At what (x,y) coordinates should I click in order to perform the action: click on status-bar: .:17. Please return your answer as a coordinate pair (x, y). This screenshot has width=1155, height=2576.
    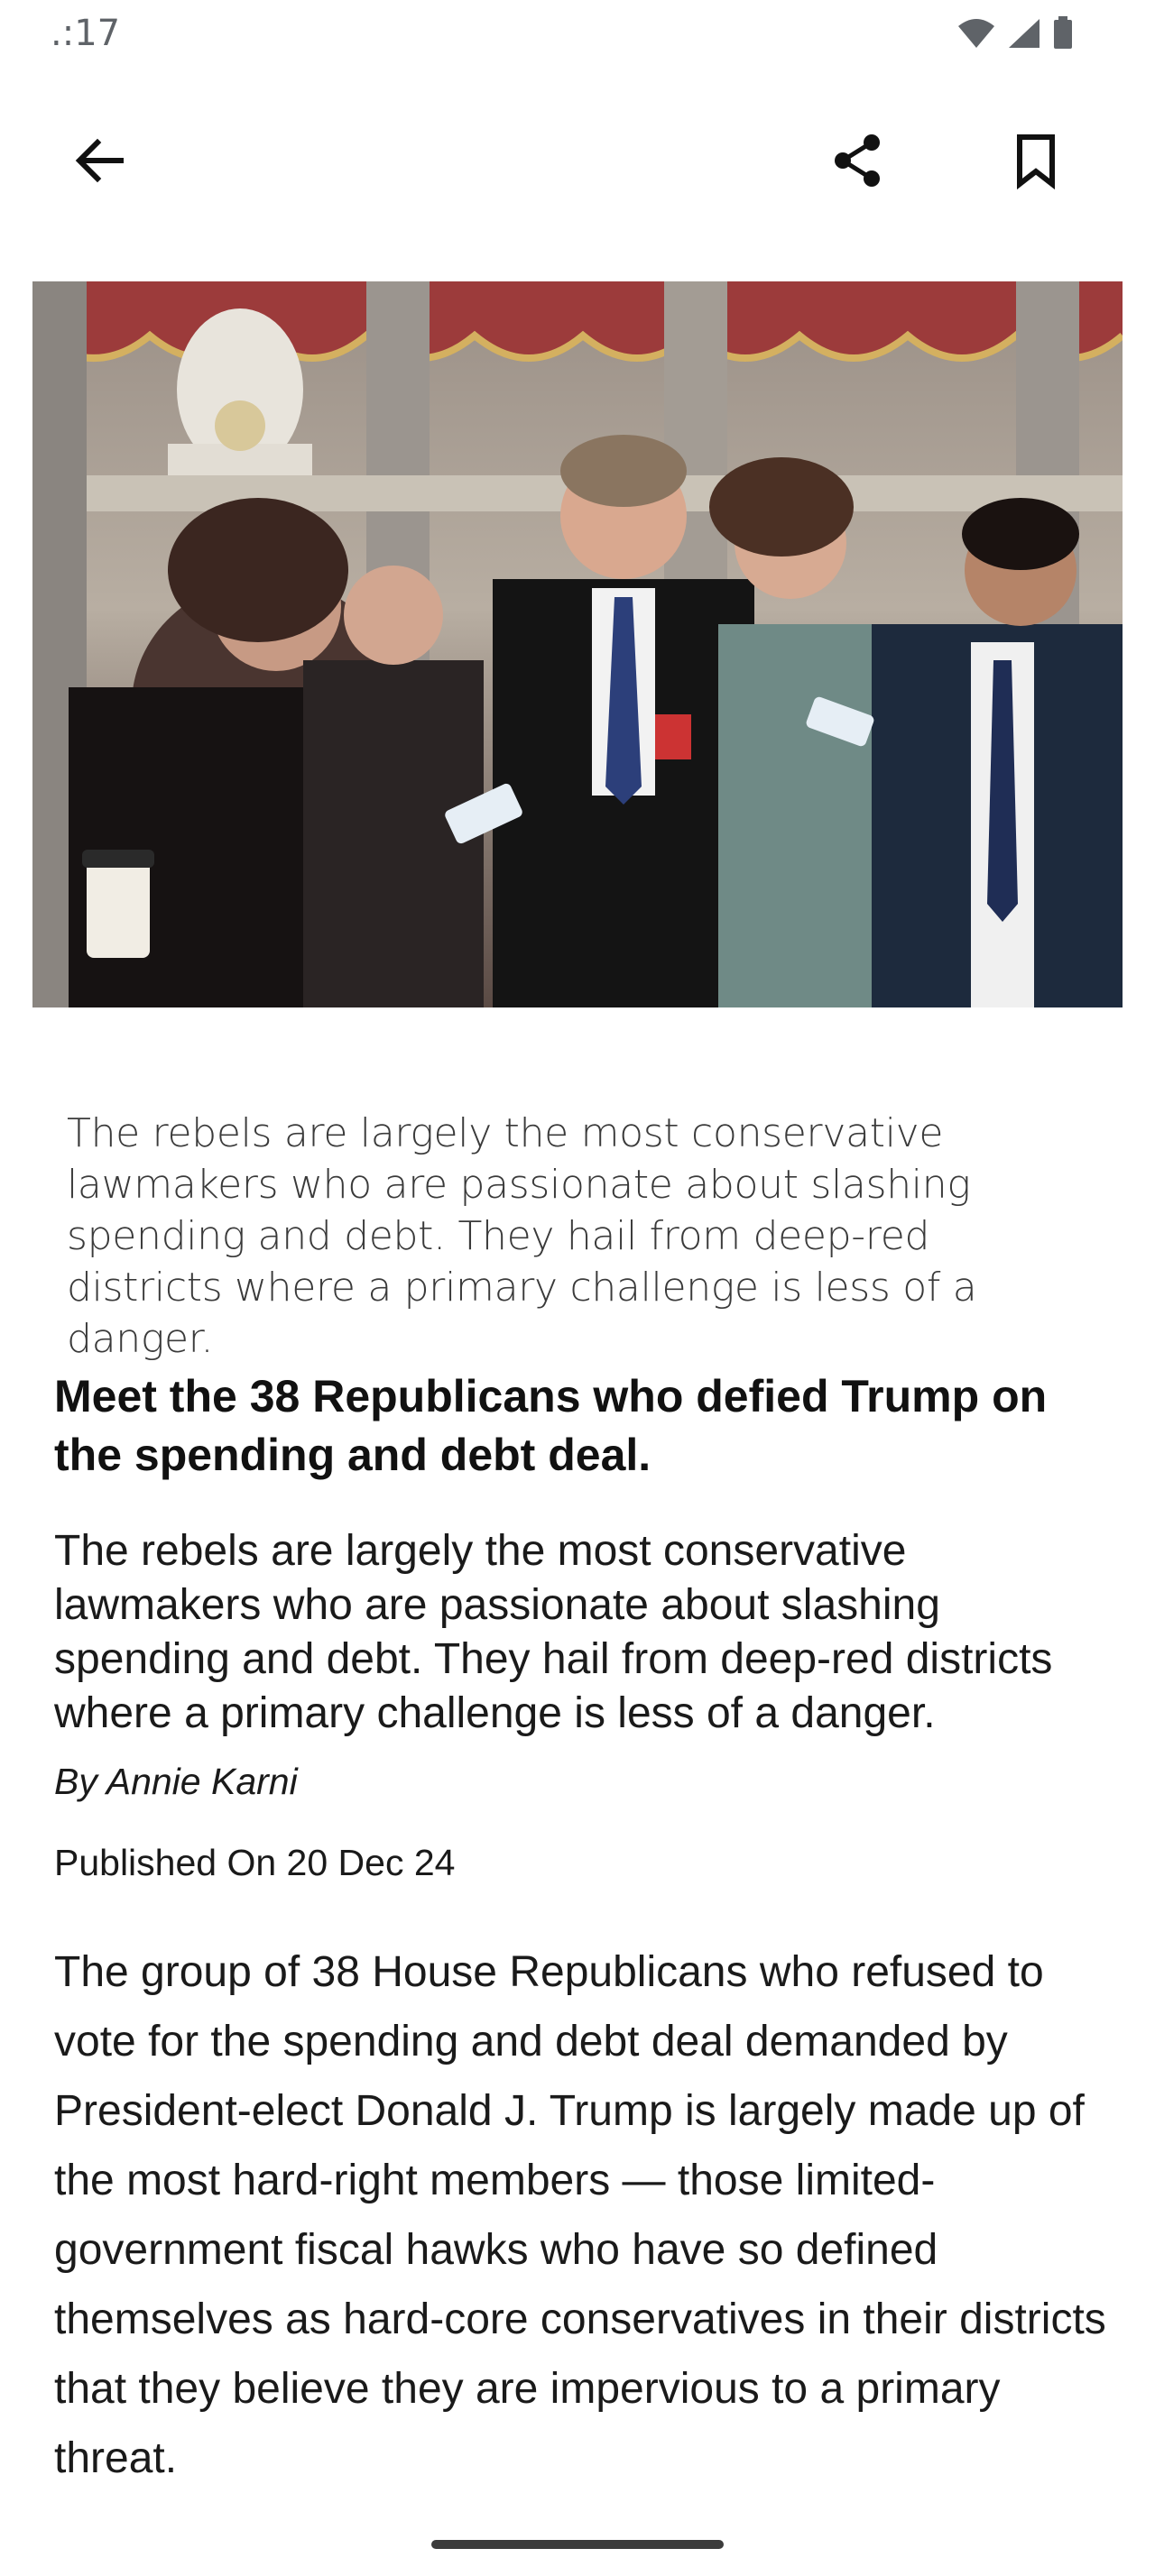
    Looking at the image, I should click on (577, 36).